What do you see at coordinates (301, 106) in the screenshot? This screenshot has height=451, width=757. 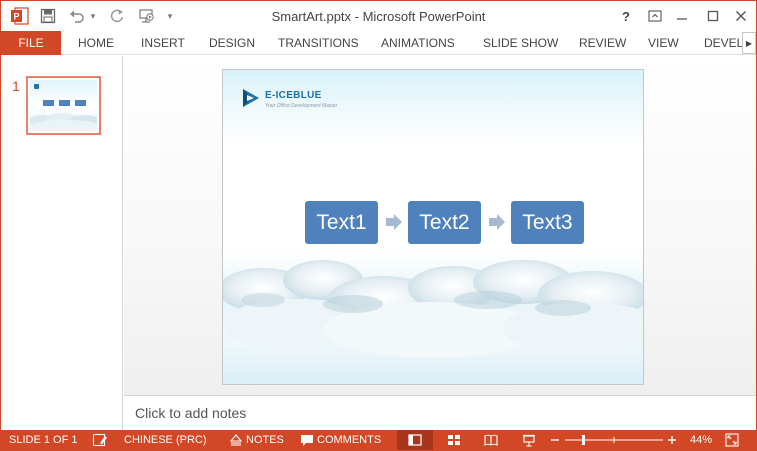 I see `logo-tagline: Your Office Development Master` at bounding box center [301, 106].